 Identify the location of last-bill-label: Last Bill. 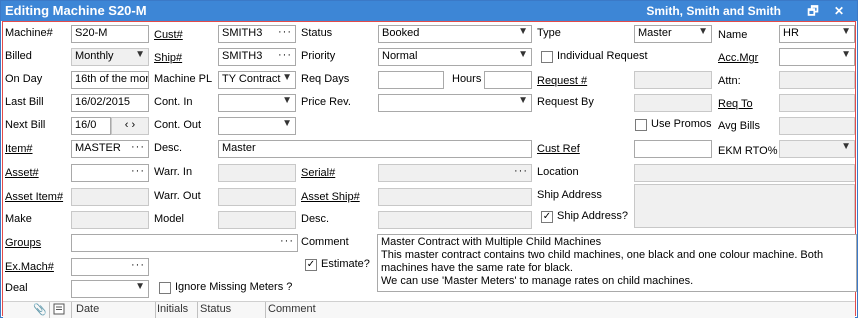
(24, 102).